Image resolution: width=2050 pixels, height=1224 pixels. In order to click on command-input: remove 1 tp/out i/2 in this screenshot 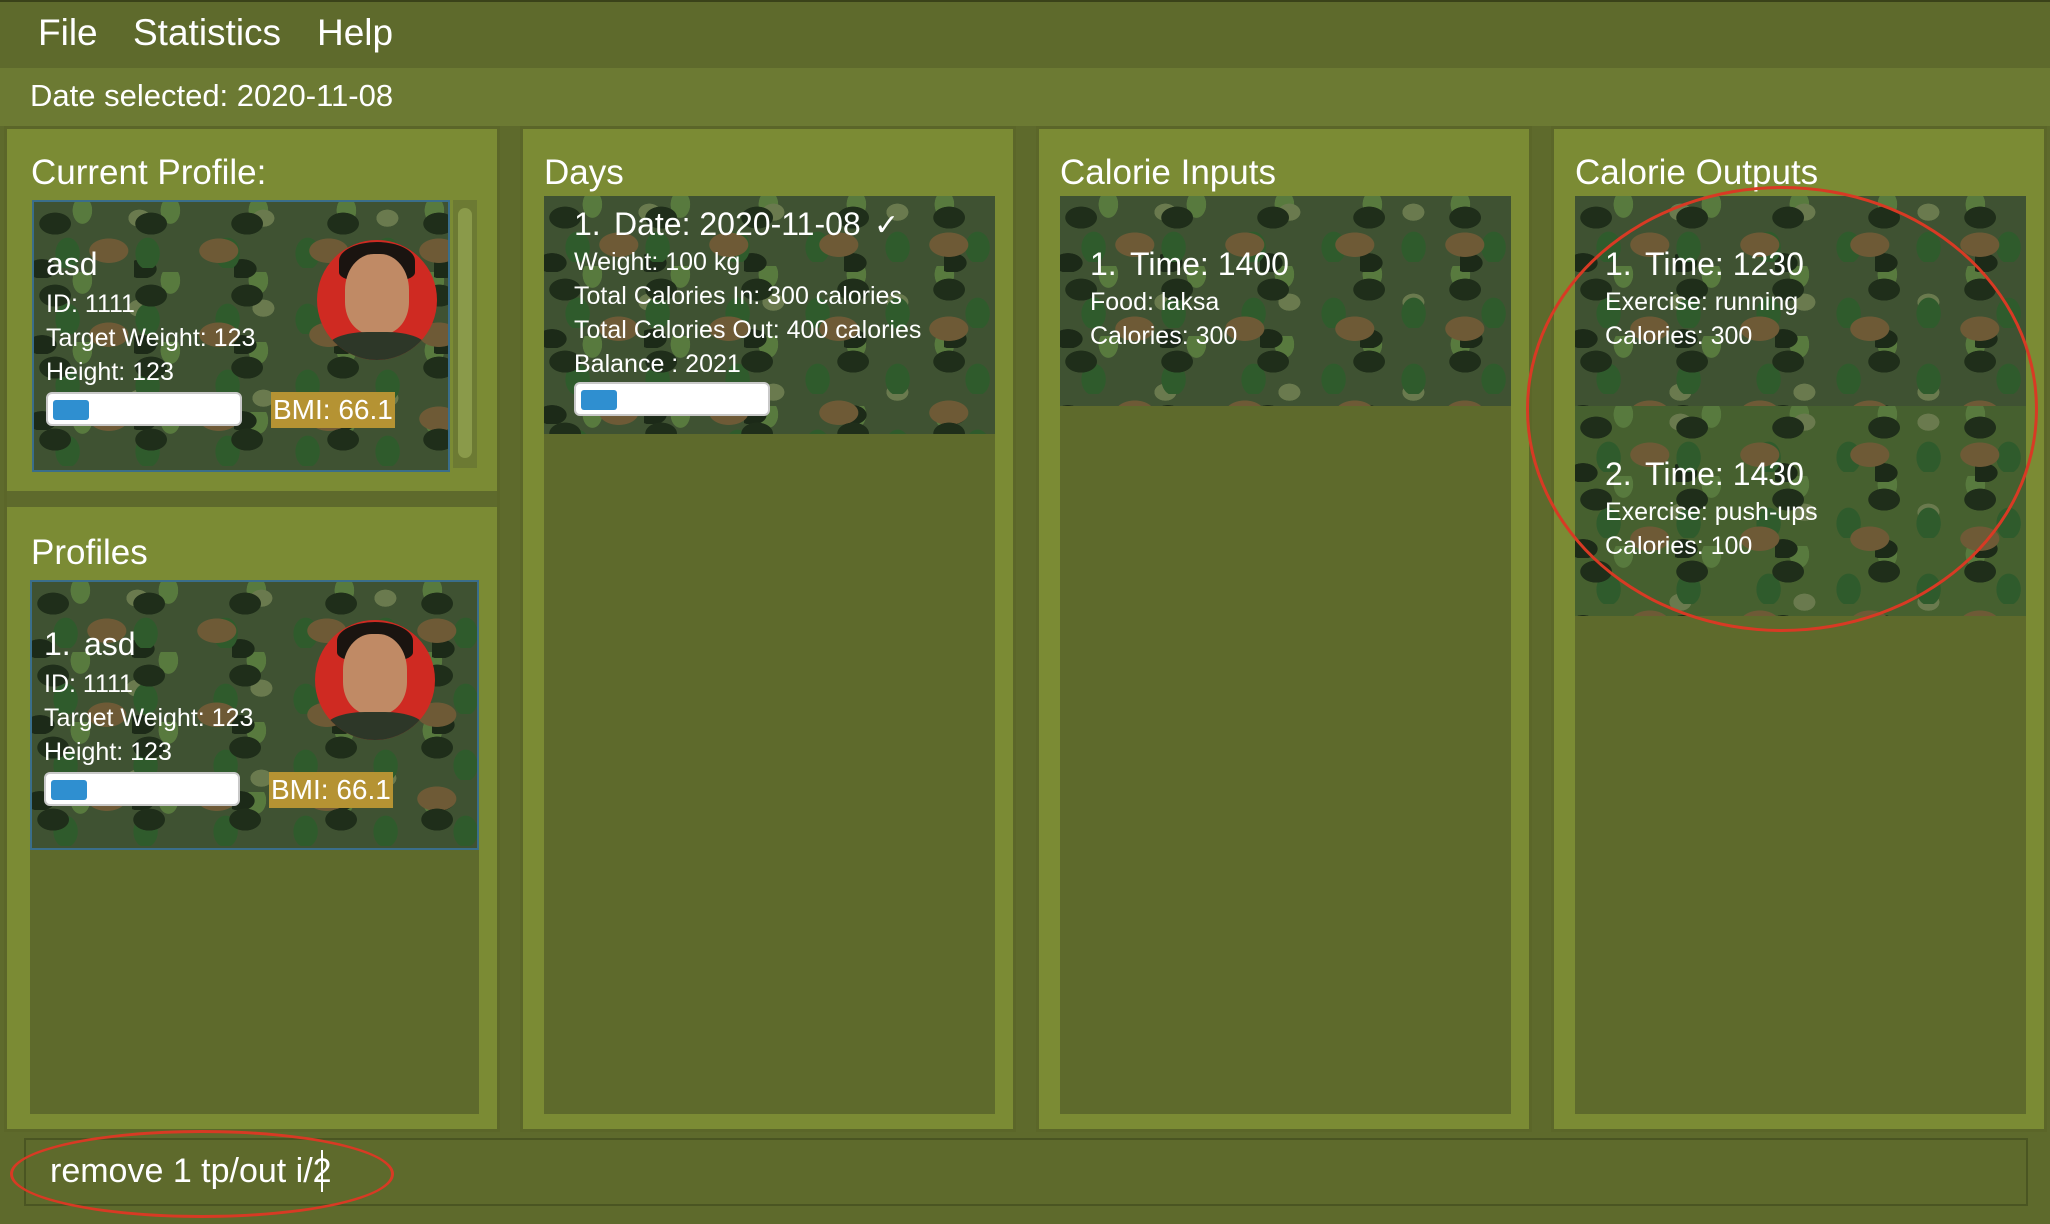, I will do `click(1026, 1172)`.